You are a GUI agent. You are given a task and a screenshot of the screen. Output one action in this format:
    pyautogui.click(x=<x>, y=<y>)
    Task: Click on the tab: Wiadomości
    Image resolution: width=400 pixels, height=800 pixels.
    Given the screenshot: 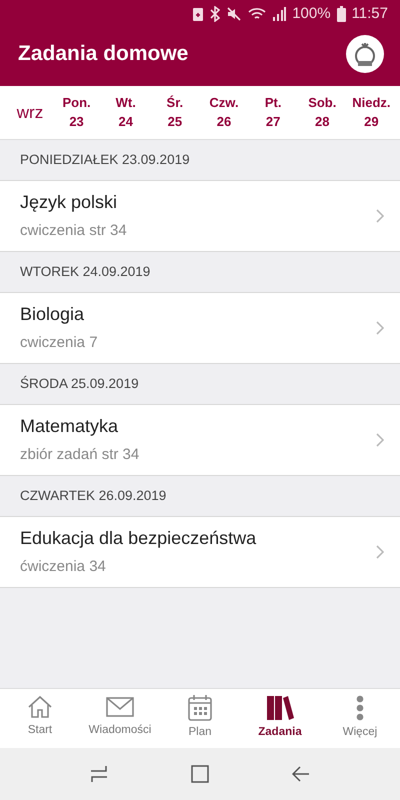 What is the action you would take?
    pyautogui.click(x=120, y=718)
    